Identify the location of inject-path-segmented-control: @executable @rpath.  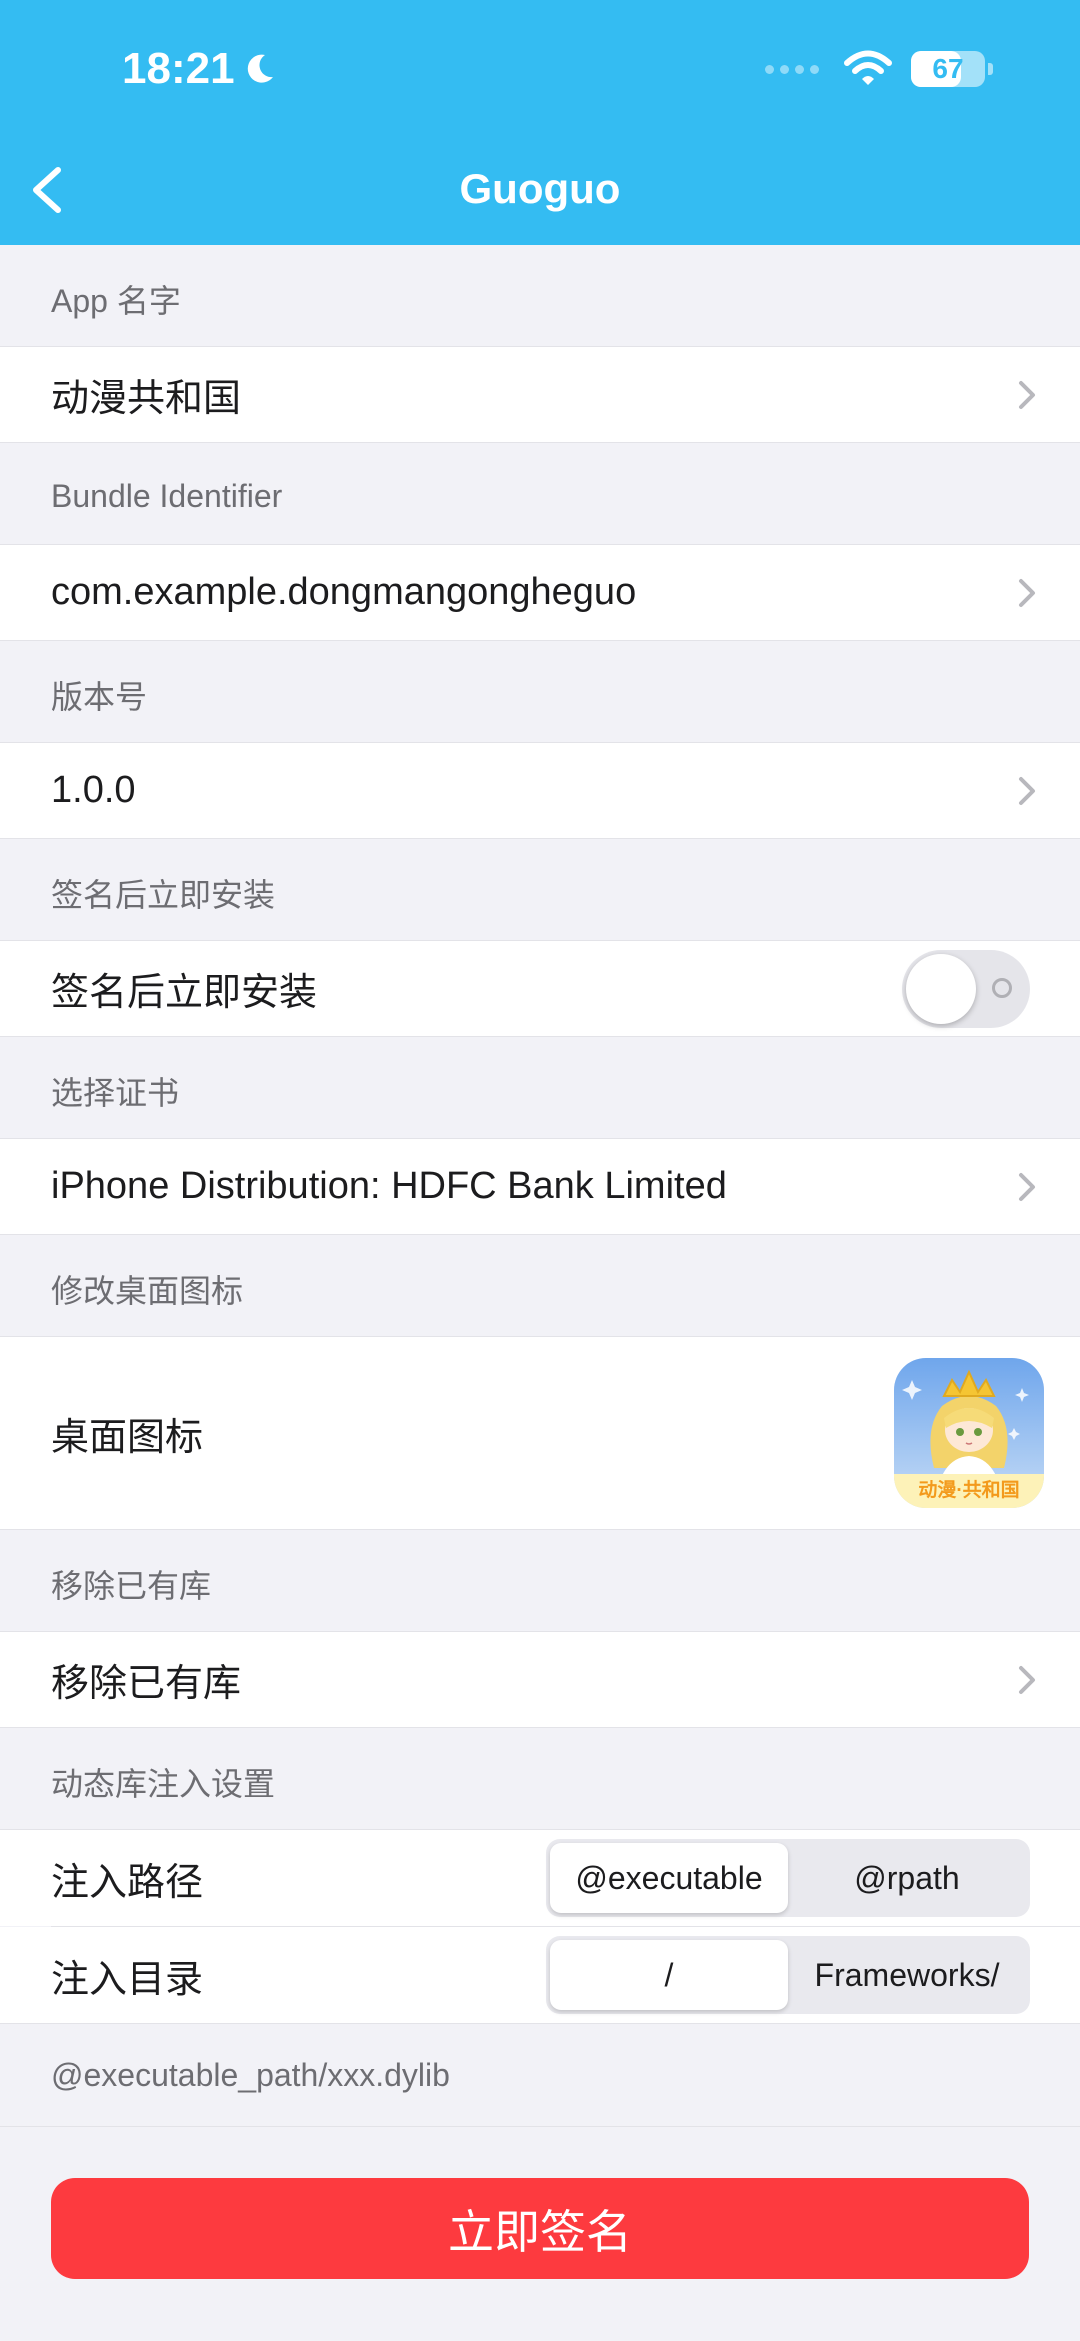
(788, 1878).